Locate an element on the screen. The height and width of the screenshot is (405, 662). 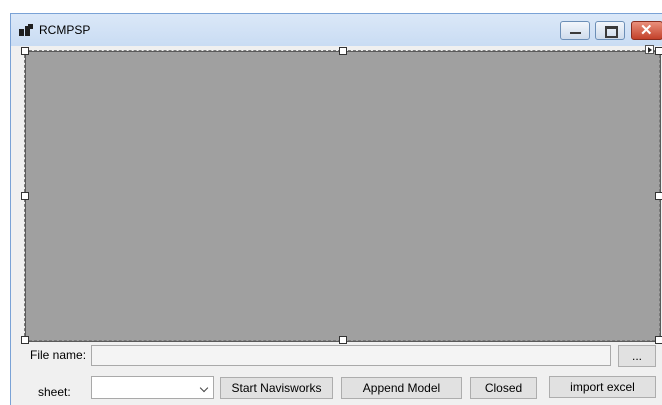
close-button: ✕ is located at coordinates (646, 30).